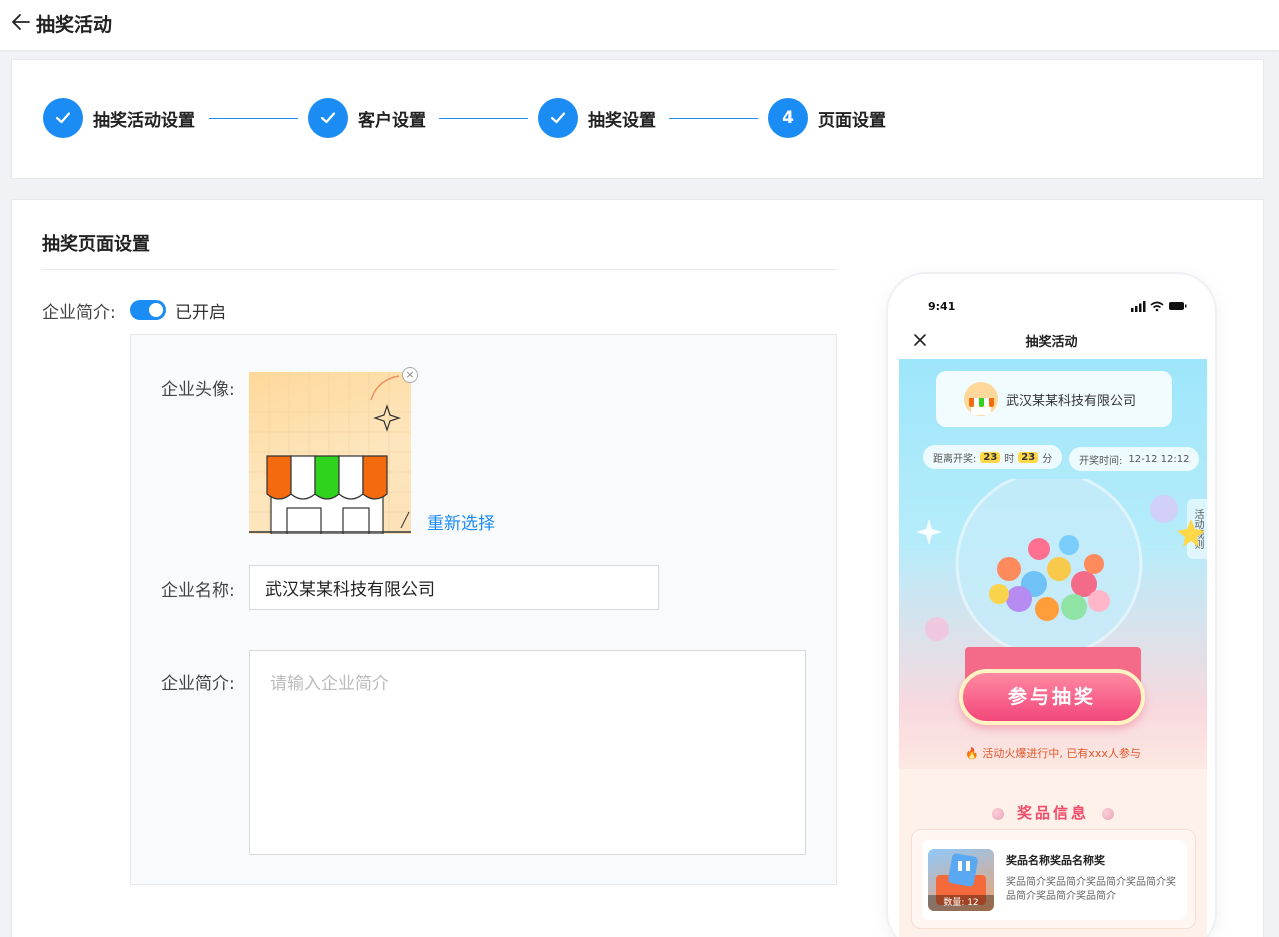 The width and height of the screenshot is (1279, 937). Describe the element at coordinates (198, 591) in the screenshot. I see `company-name-label: 企业名称:` at that location.